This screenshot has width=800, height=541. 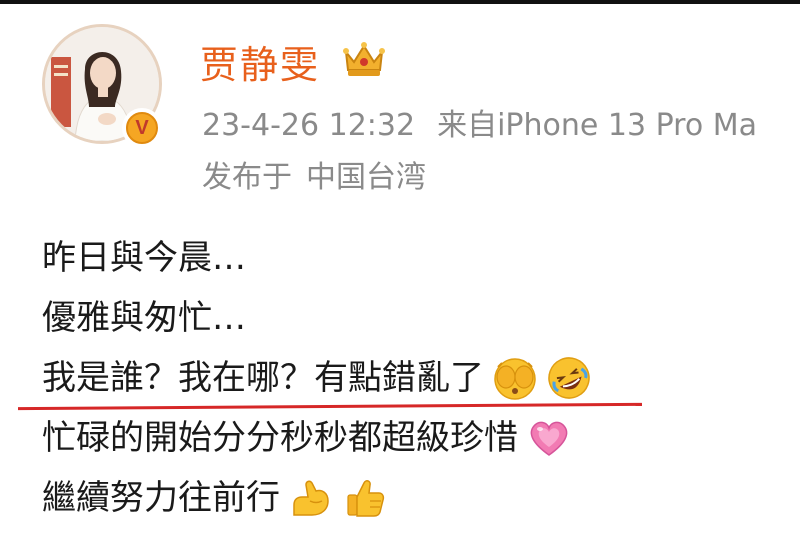 I want to click on location-prefix: 发布于, so click(x=247, y=177).